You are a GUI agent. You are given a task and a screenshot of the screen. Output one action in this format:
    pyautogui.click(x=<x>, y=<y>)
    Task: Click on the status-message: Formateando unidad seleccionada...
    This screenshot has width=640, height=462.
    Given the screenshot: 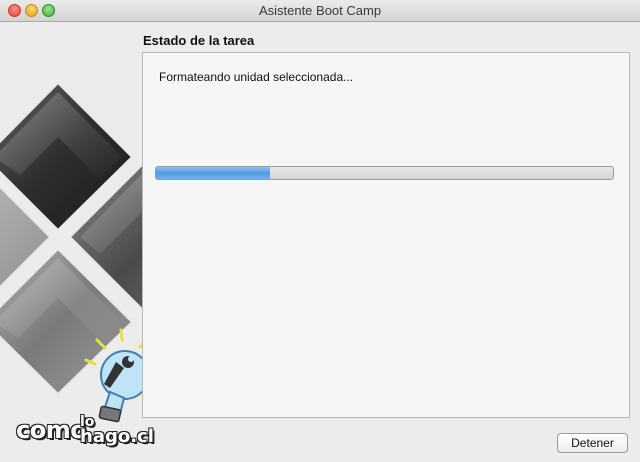 What is the action you would take?
    pyautogui.click(x=256, y=77)
    